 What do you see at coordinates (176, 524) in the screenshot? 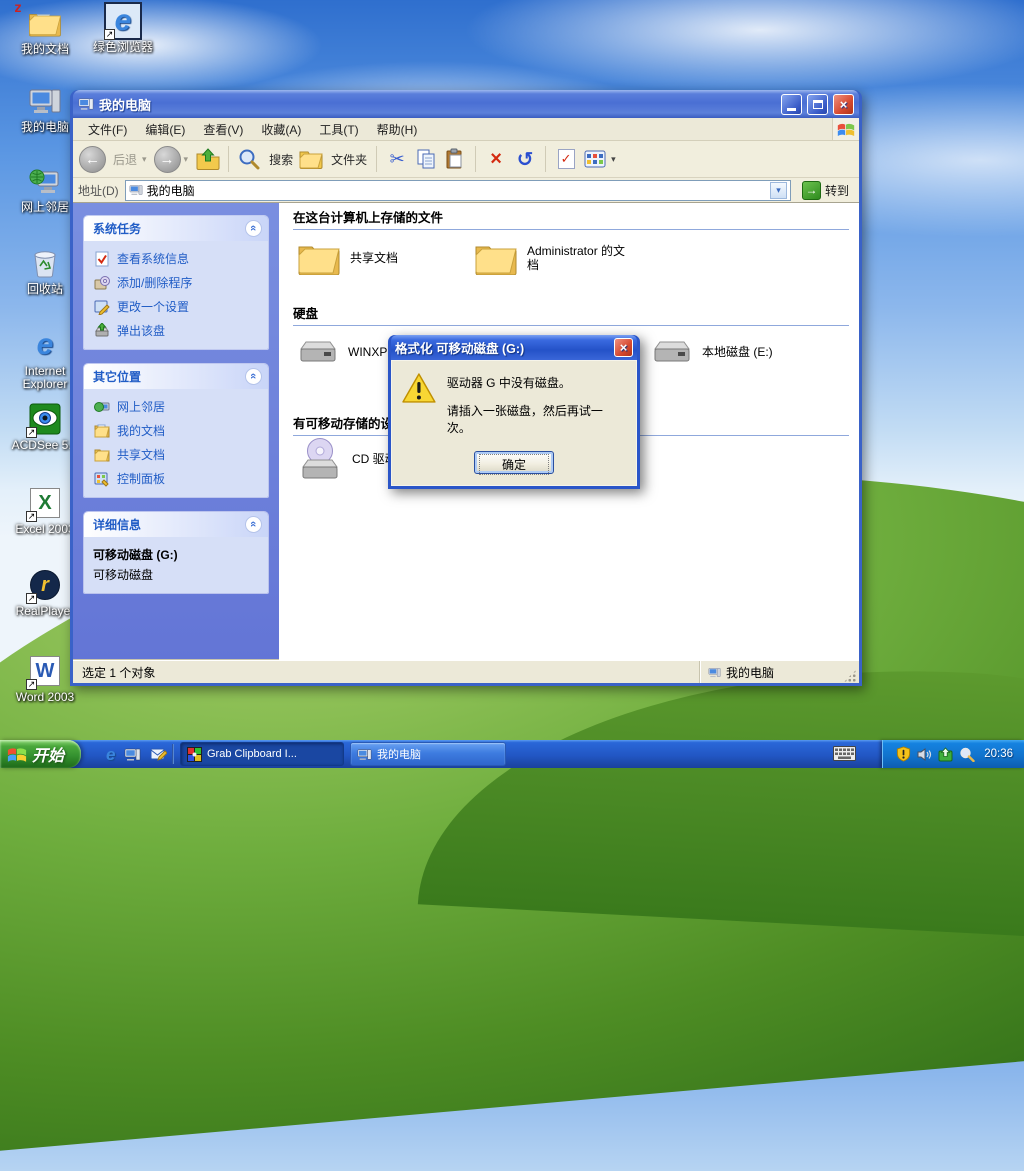
I see `panel-header-details: 详细信息 «` at bounding box center [176, 524].